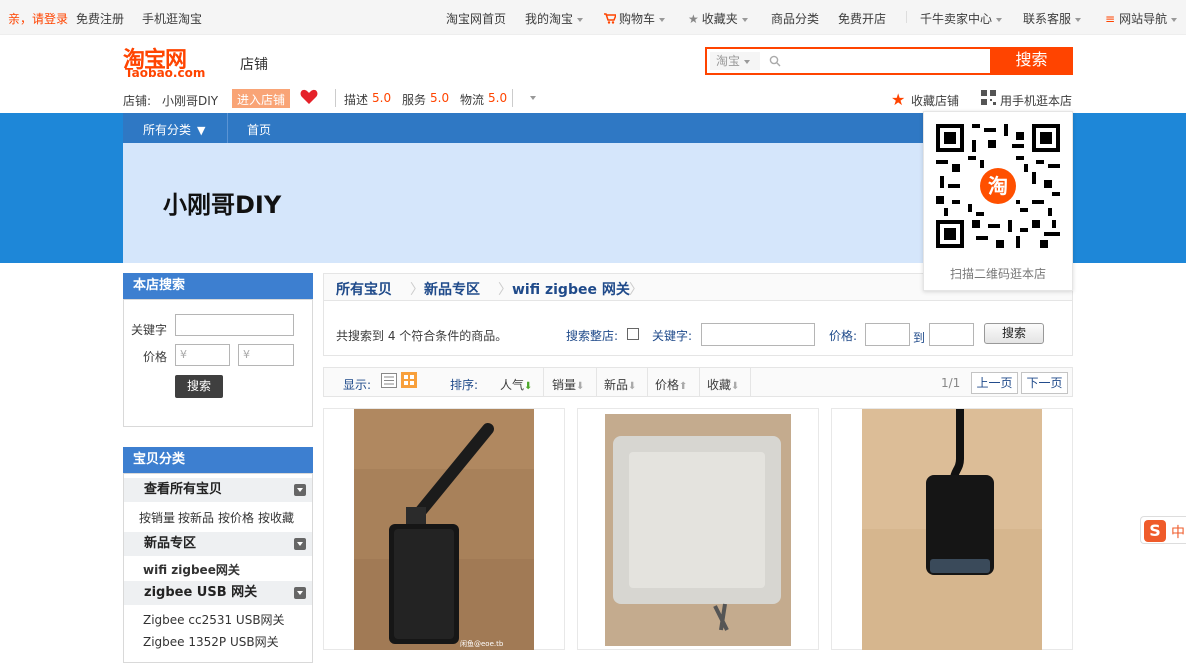  Describe the element at coordinates (389, 380) in the screenshot. I see `list-view-icon` at that location.